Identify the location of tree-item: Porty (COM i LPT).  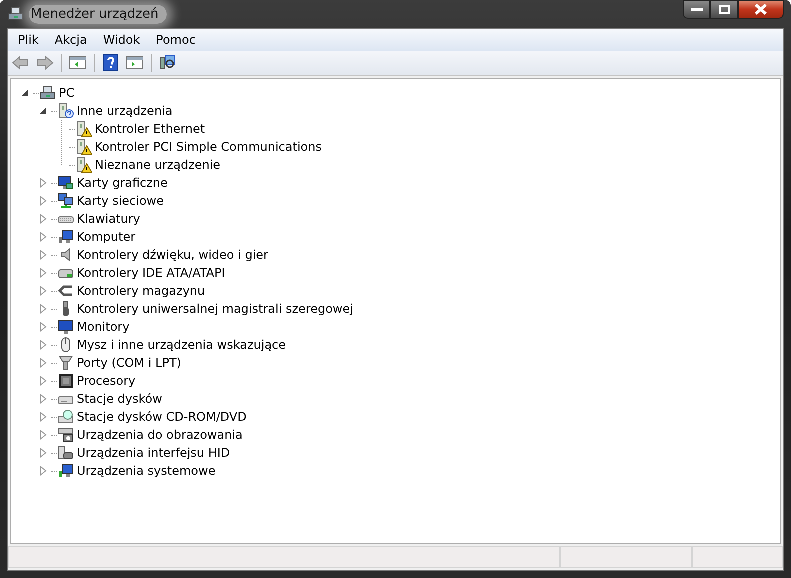
(129, 363).